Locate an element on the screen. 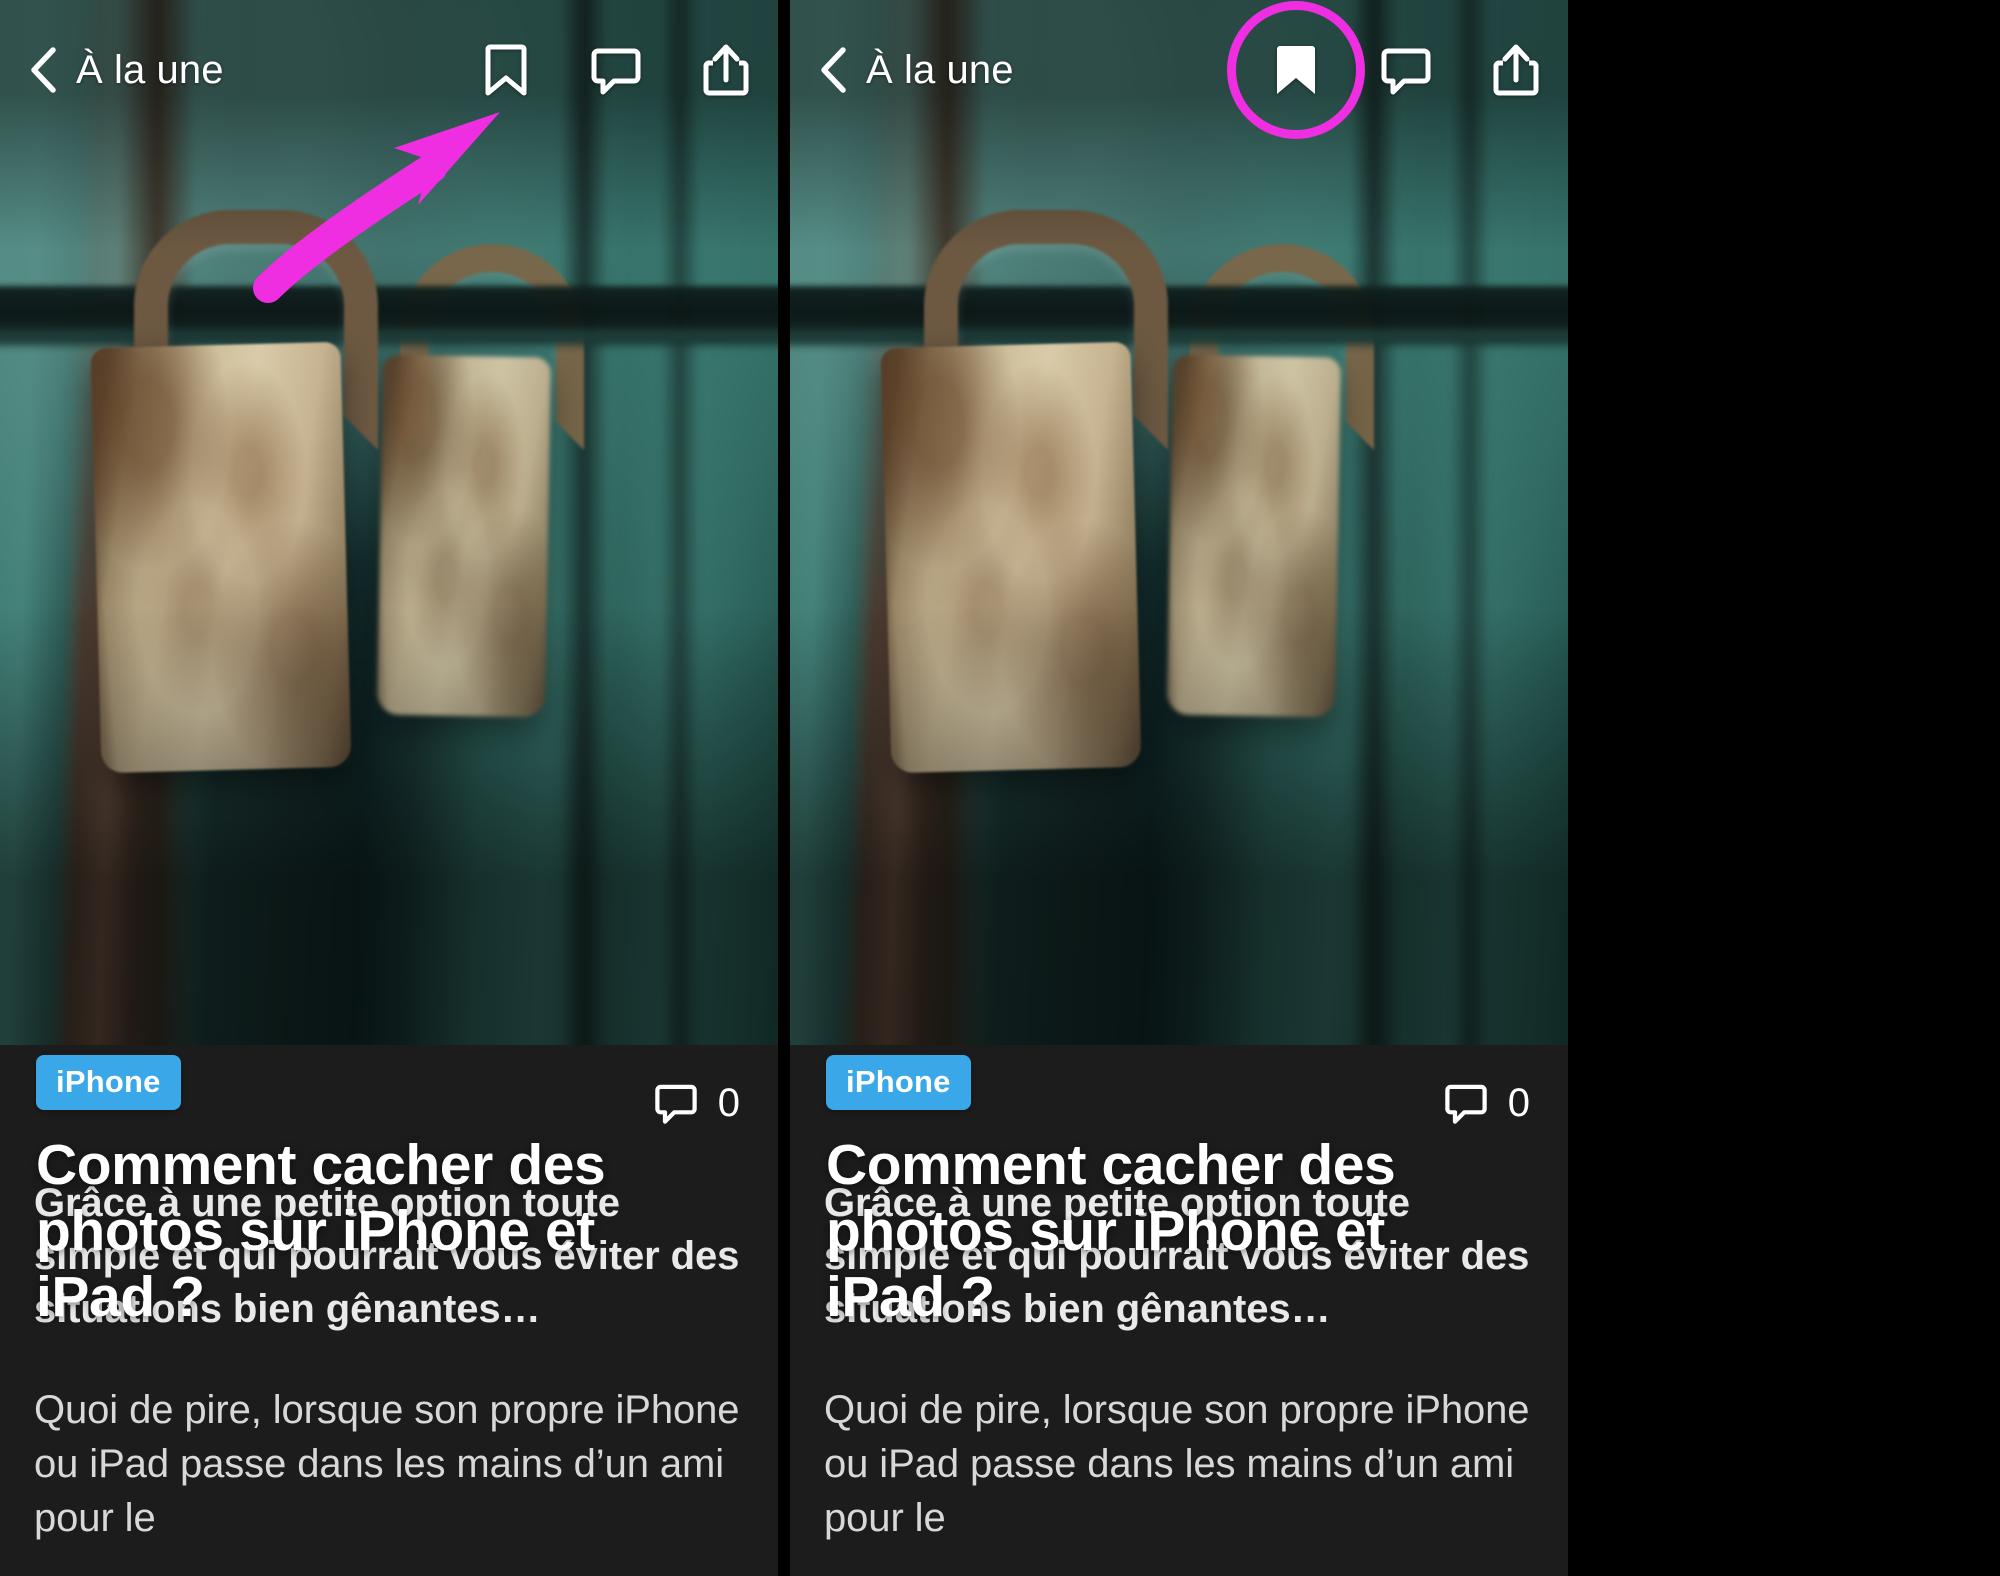 The width and height of the screenshot is (2000, 1576). panel-divider is located at coordinates (784, 788).